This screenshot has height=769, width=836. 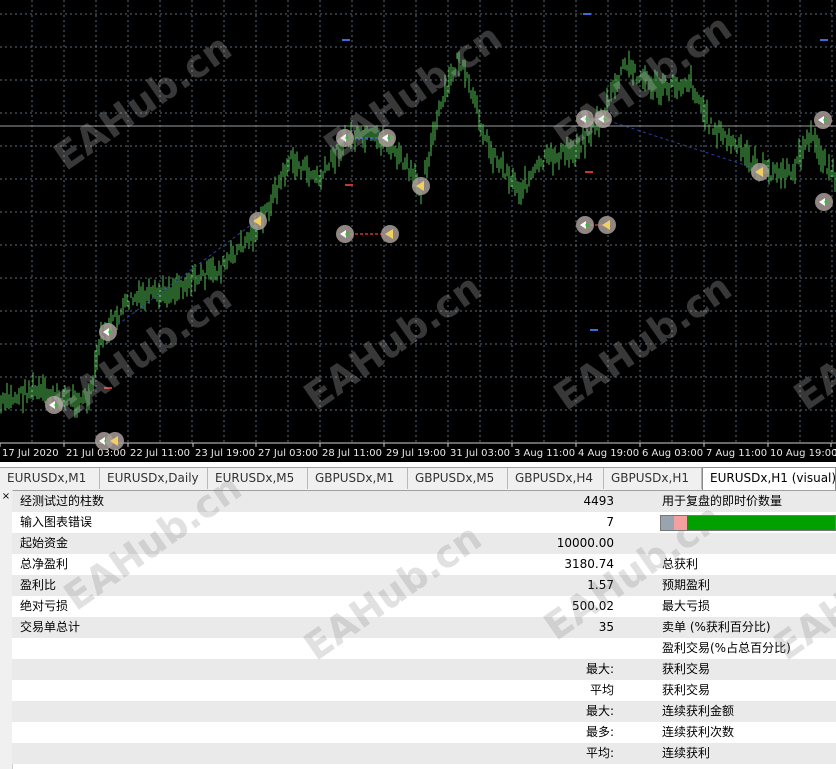 What do you see at coordinates (44, 606) in the screenshot?
I see `report-label: 绝对亏损` at bounding box center [44, 606].